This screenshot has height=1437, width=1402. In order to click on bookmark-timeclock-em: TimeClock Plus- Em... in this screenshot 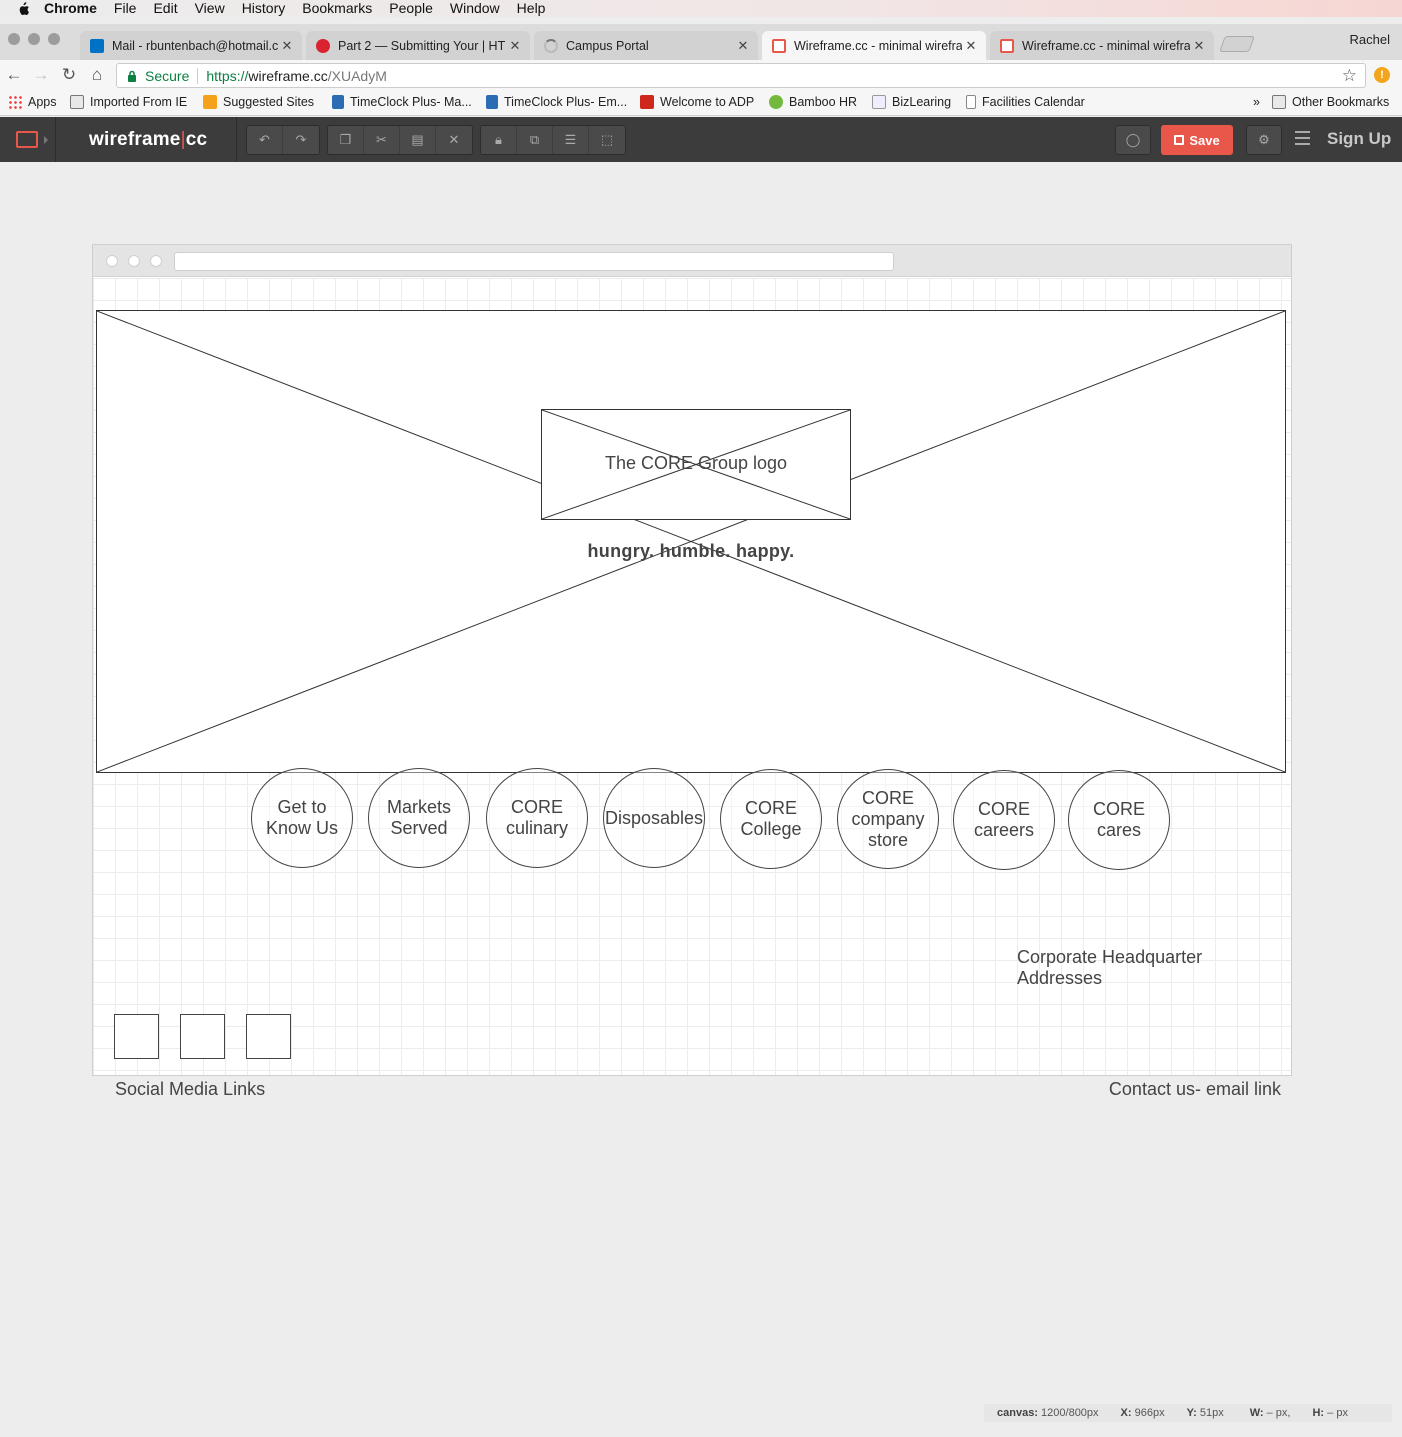, I will do `click(556, 102)`.